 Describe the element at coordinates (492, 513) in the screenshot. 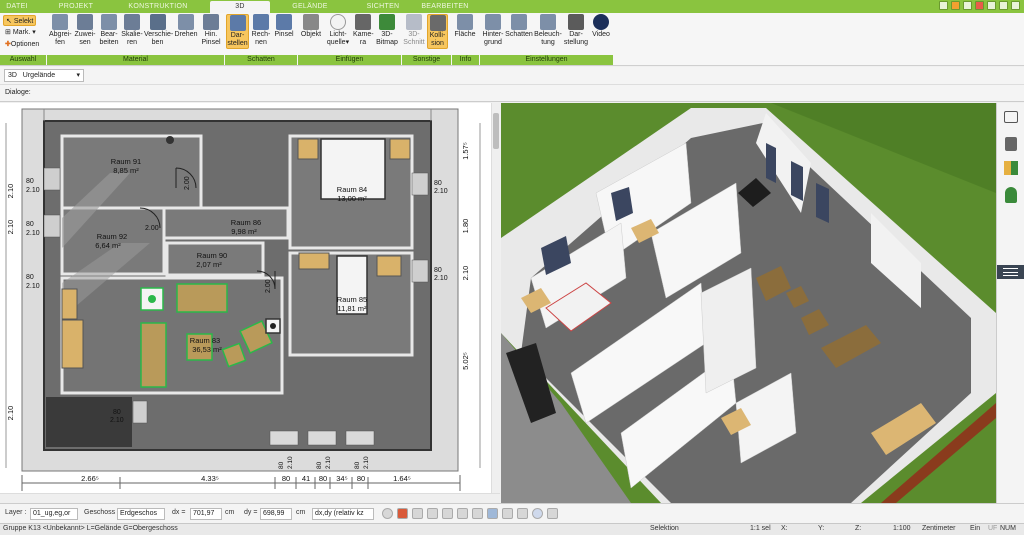

I see `view-icon` at that location.